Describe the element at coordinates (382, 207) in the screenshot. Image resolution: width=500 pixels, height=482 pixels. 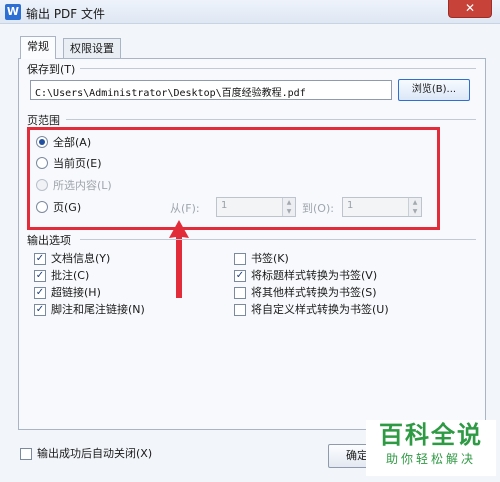
I see `to-page-stepper: 1 ▲ ▼` at that location.